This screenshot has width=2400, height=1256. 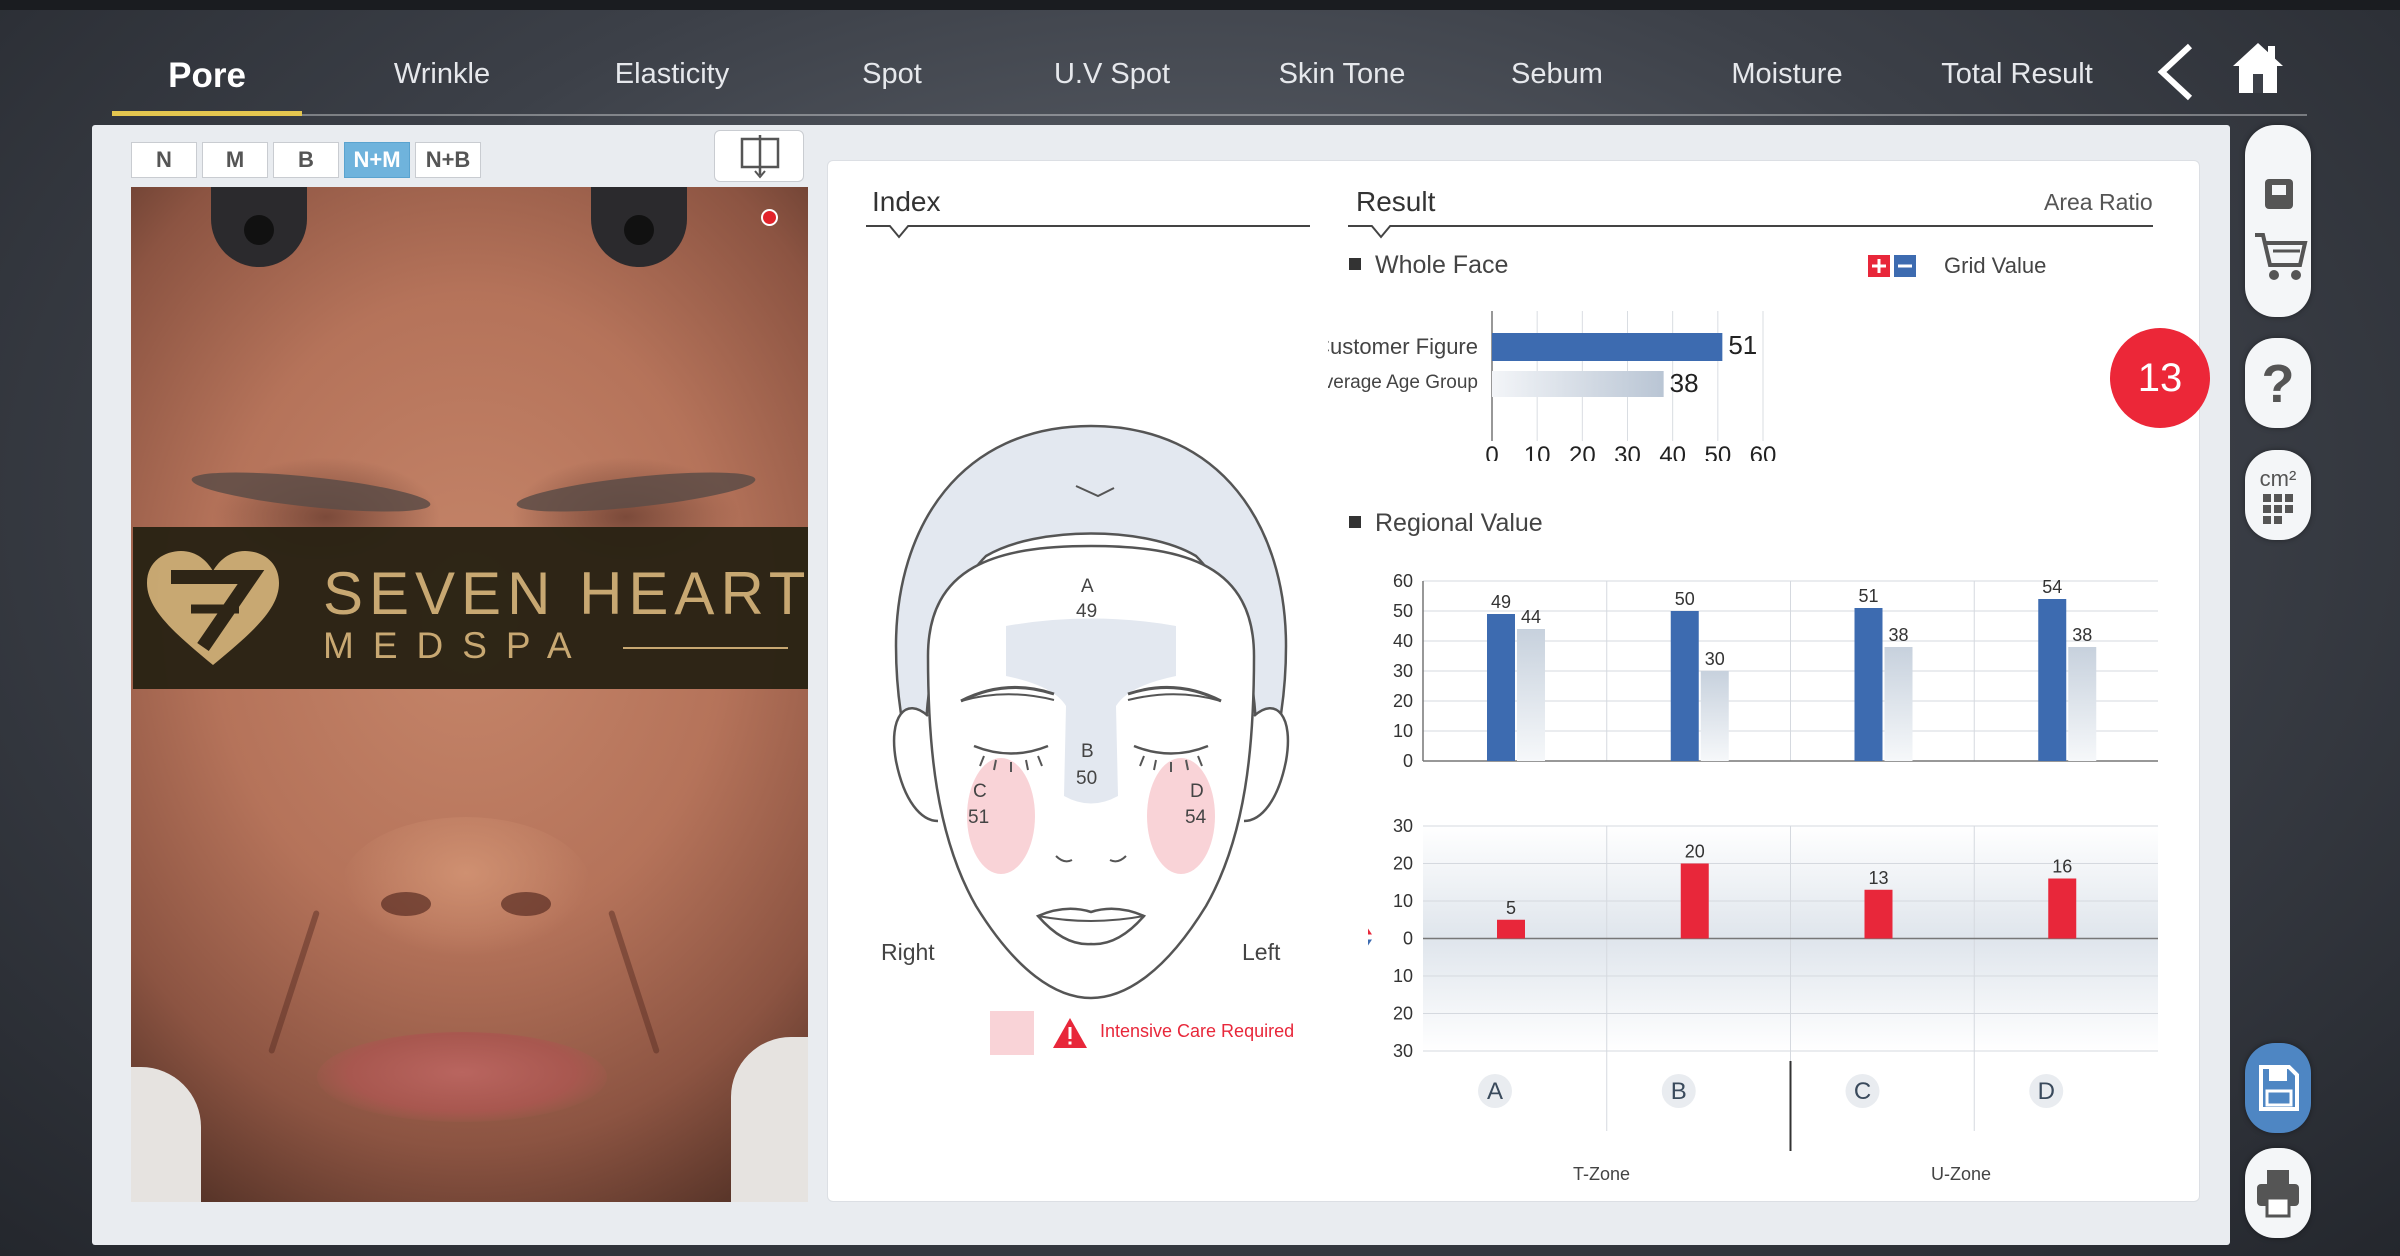 I want to click on home-icon, so click(x=2258, y=68).